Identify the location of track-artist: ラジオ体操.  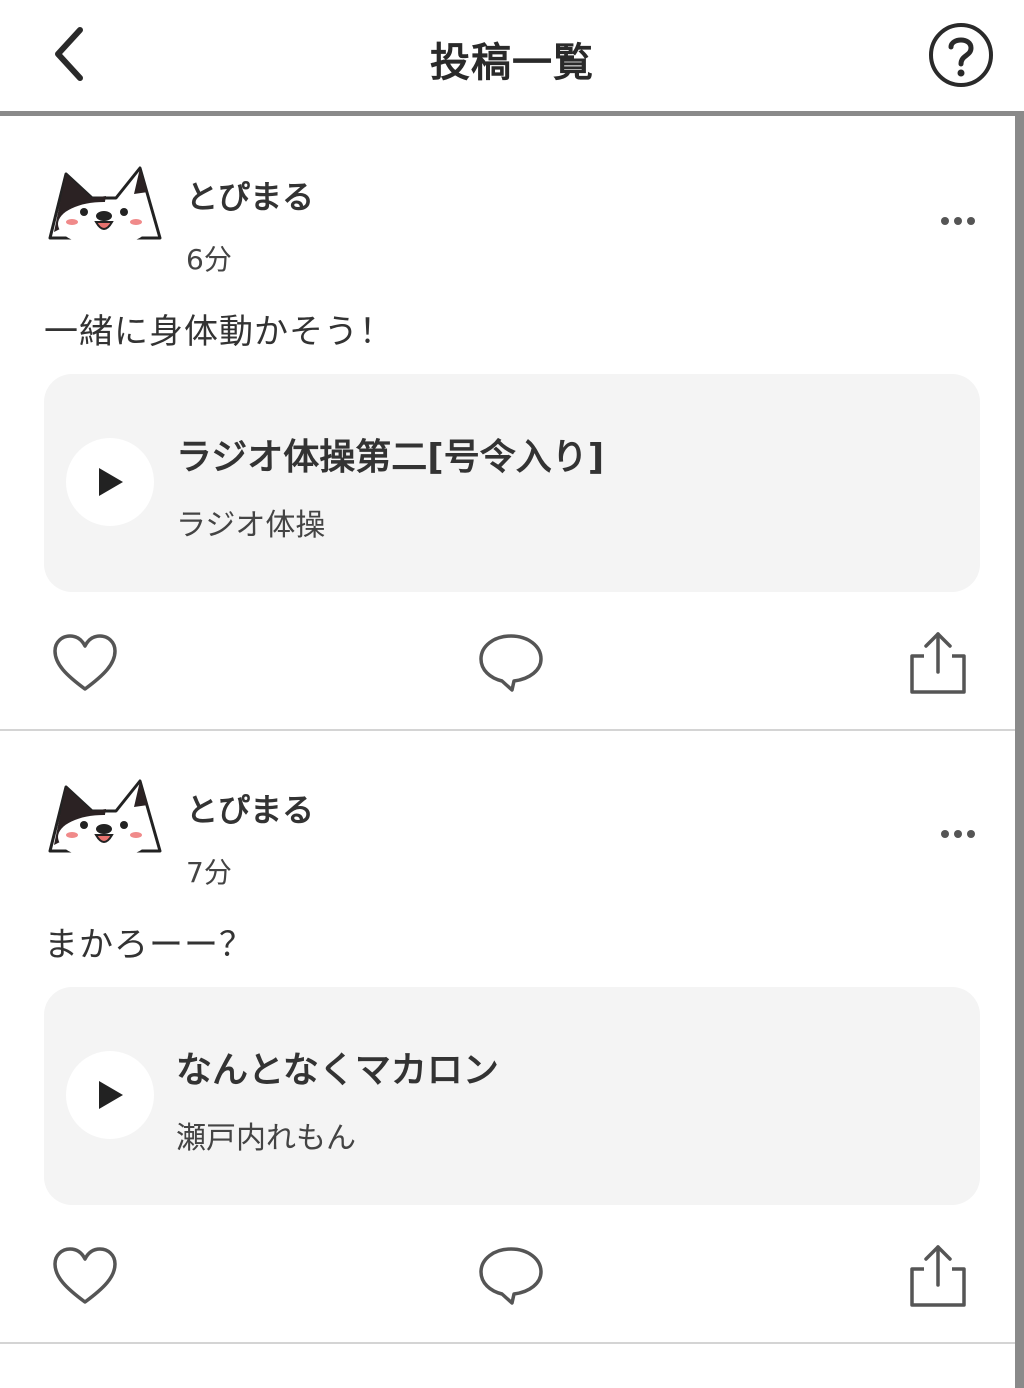
(251, 525).